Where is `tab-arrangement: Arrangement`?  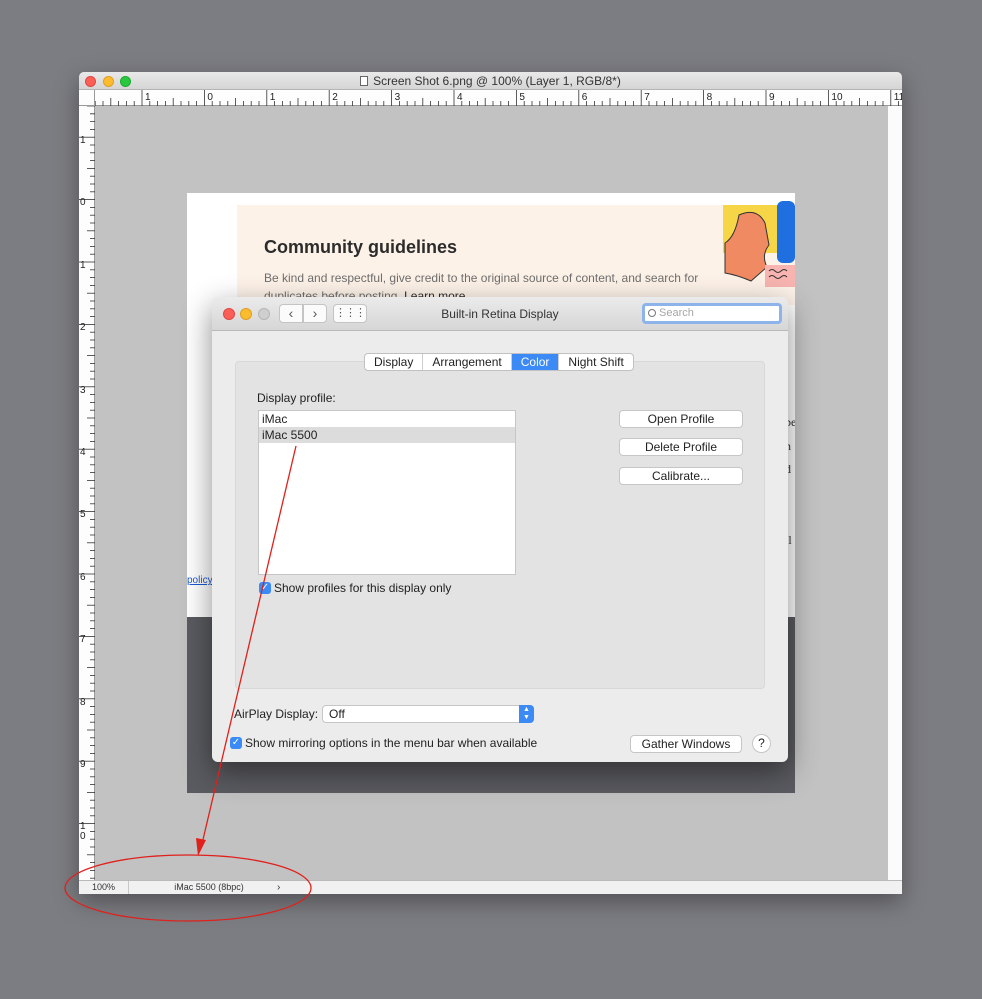 tab-arrangement: Arrangement is located at coordinates (467, 362).